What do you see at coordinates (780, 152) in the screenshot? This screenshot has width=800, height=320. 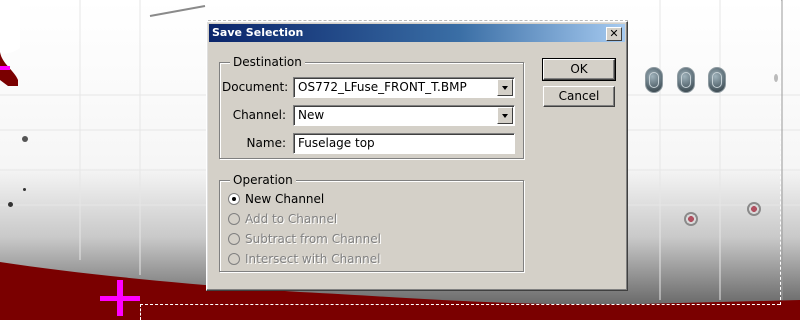 I see `selection-marquee-right` at bounding box center [780, 152].